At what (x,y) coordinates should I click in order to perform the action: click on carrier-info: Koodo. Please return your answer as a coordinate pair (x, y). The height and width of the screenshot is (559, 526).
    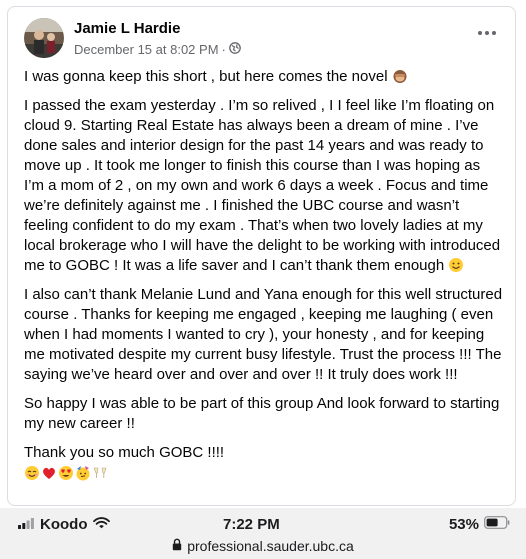
    Looking at the image, I should click on (64, 524).